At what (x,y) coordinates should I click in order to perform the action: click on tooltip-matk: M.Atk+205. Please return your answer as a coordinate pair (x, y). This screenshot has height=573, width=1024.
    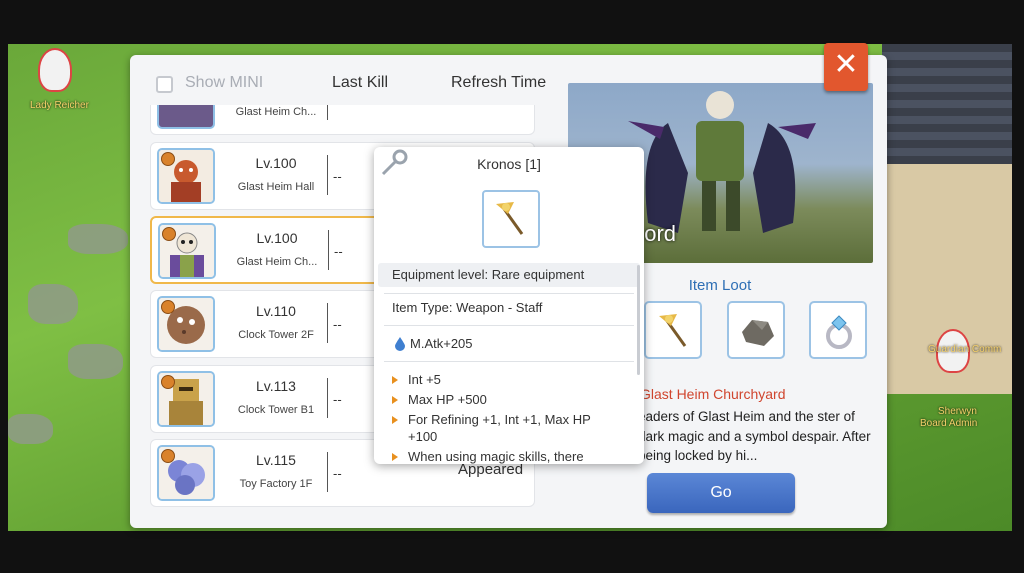
    Looking at the image, I should click on (441, 343).